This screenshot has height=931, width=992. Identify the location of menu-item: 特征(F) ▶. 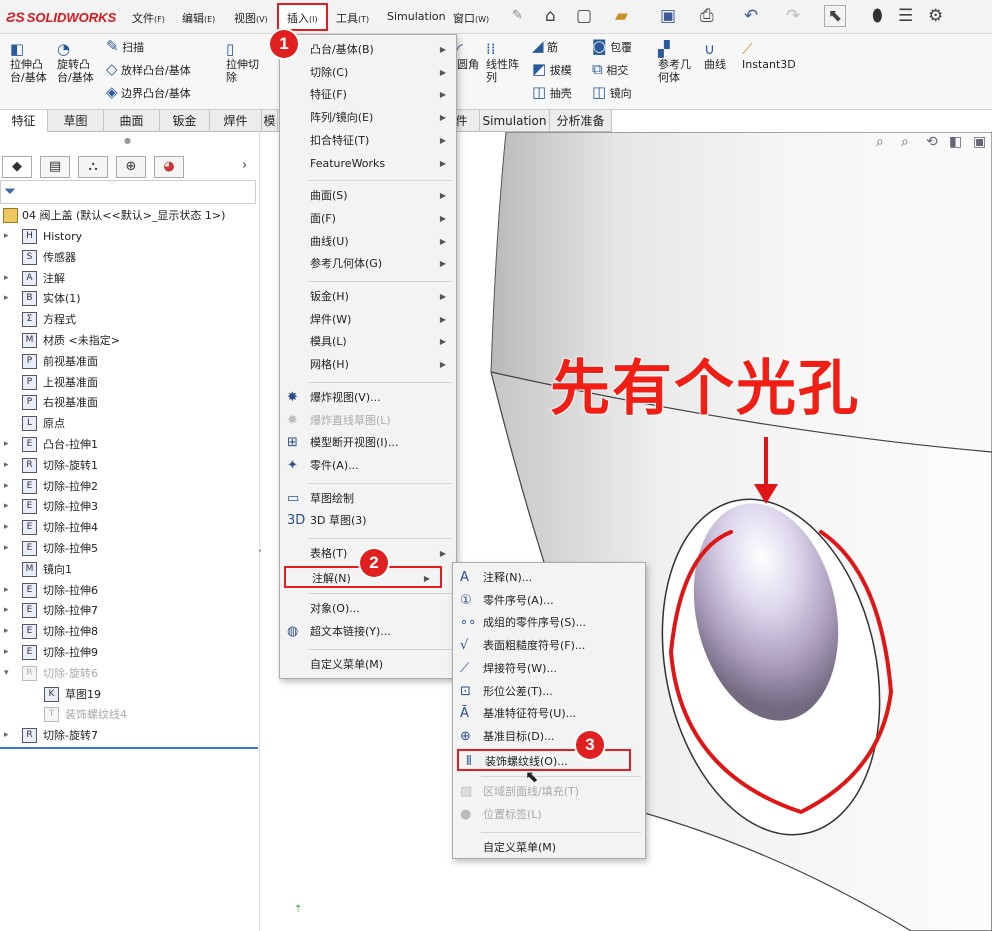
(368, 95).